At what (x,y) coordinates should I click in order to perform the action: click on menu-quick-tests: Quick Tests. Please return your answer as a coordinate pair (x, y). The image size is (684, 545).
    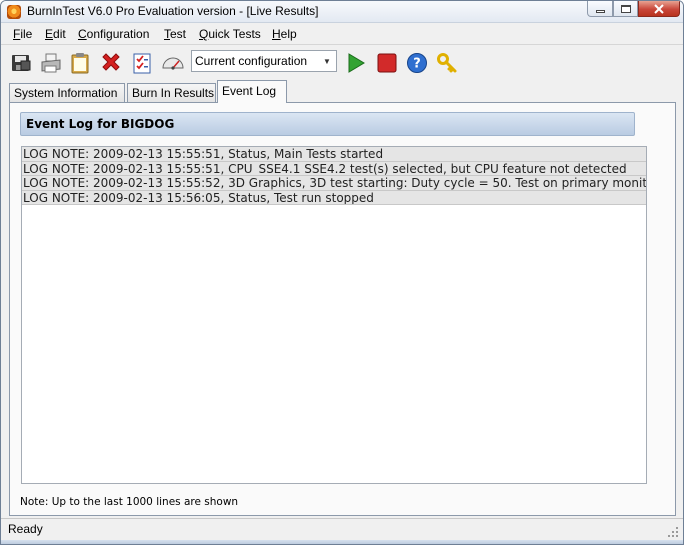
    Looking at the image, I should click on (230, 34).